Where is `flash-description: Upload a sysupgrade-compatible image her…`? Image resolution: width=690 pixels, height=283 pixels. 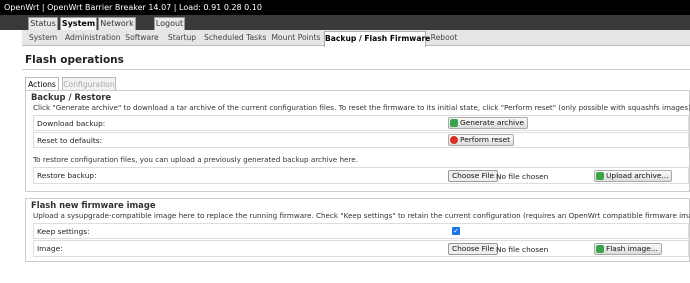
flash-description: Upload a sysupgrade-compatible image her… is located at coordinates (361, 215).